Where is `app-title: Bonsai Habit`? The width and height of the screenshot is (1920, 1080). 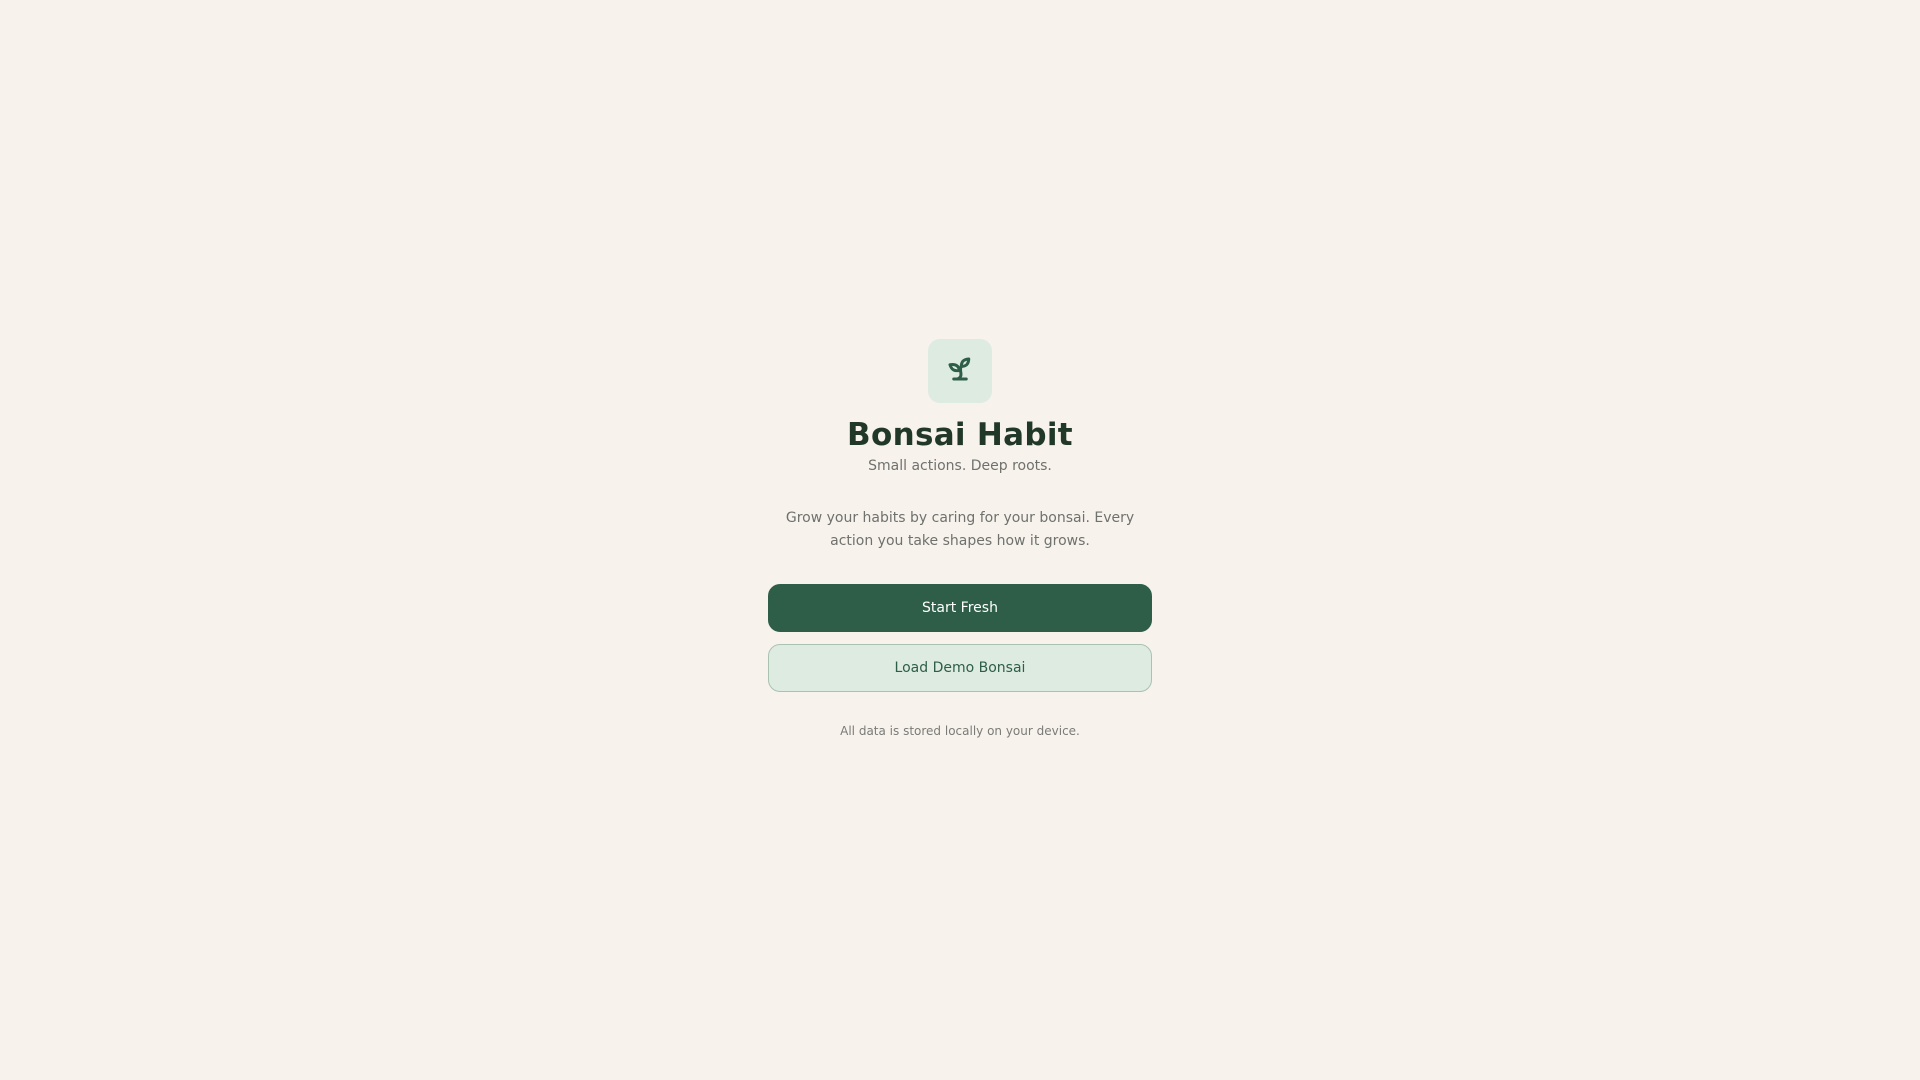
app-title: Bonsai Habit is located at coordinates (960, 435).